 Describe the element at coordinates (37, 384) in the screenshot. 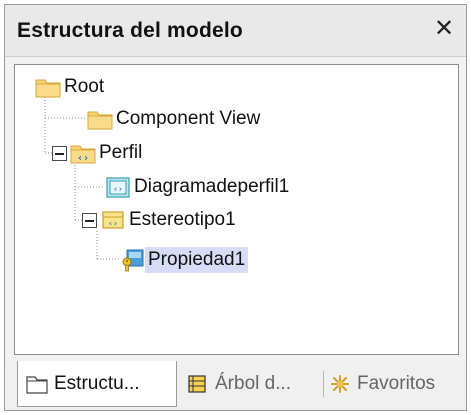

I see `folder-outline-icon` at that location.